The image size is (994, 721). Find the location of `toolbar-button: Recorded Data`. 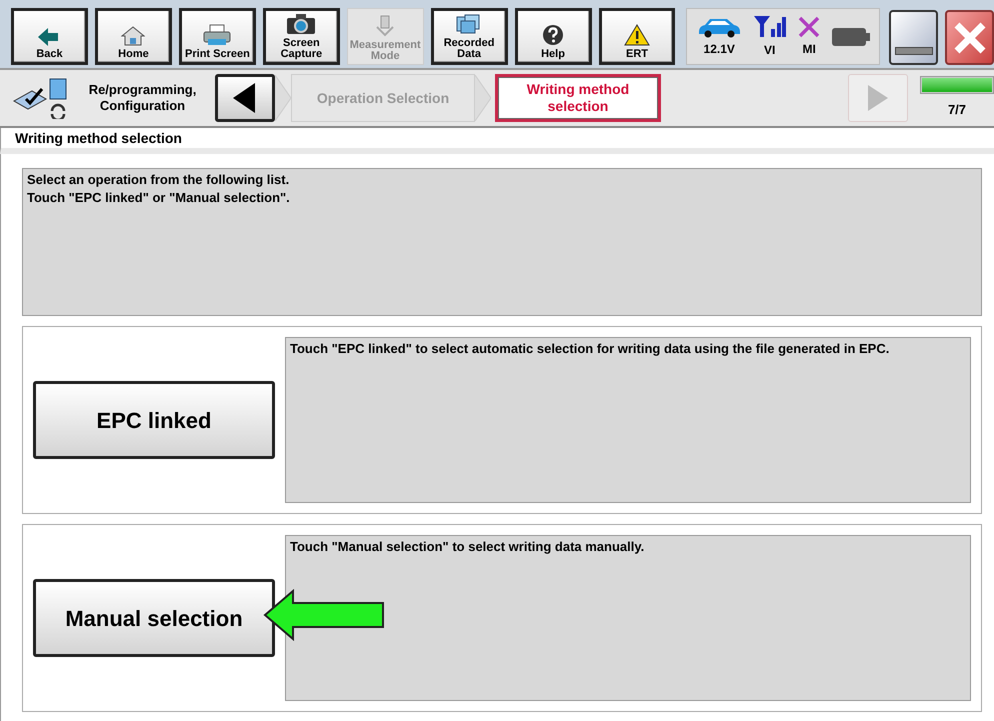

toolbar-button: Recorded Data is located at coordinates (469, 36).